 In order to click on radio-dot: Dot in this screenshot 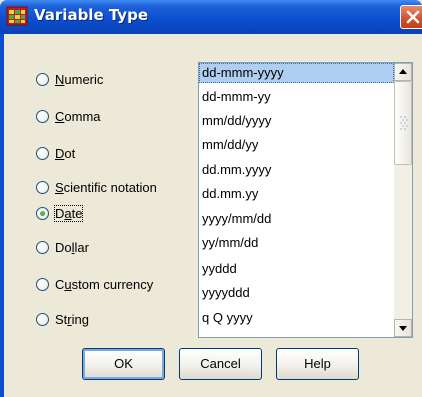, I will do `click(55, 153)`.